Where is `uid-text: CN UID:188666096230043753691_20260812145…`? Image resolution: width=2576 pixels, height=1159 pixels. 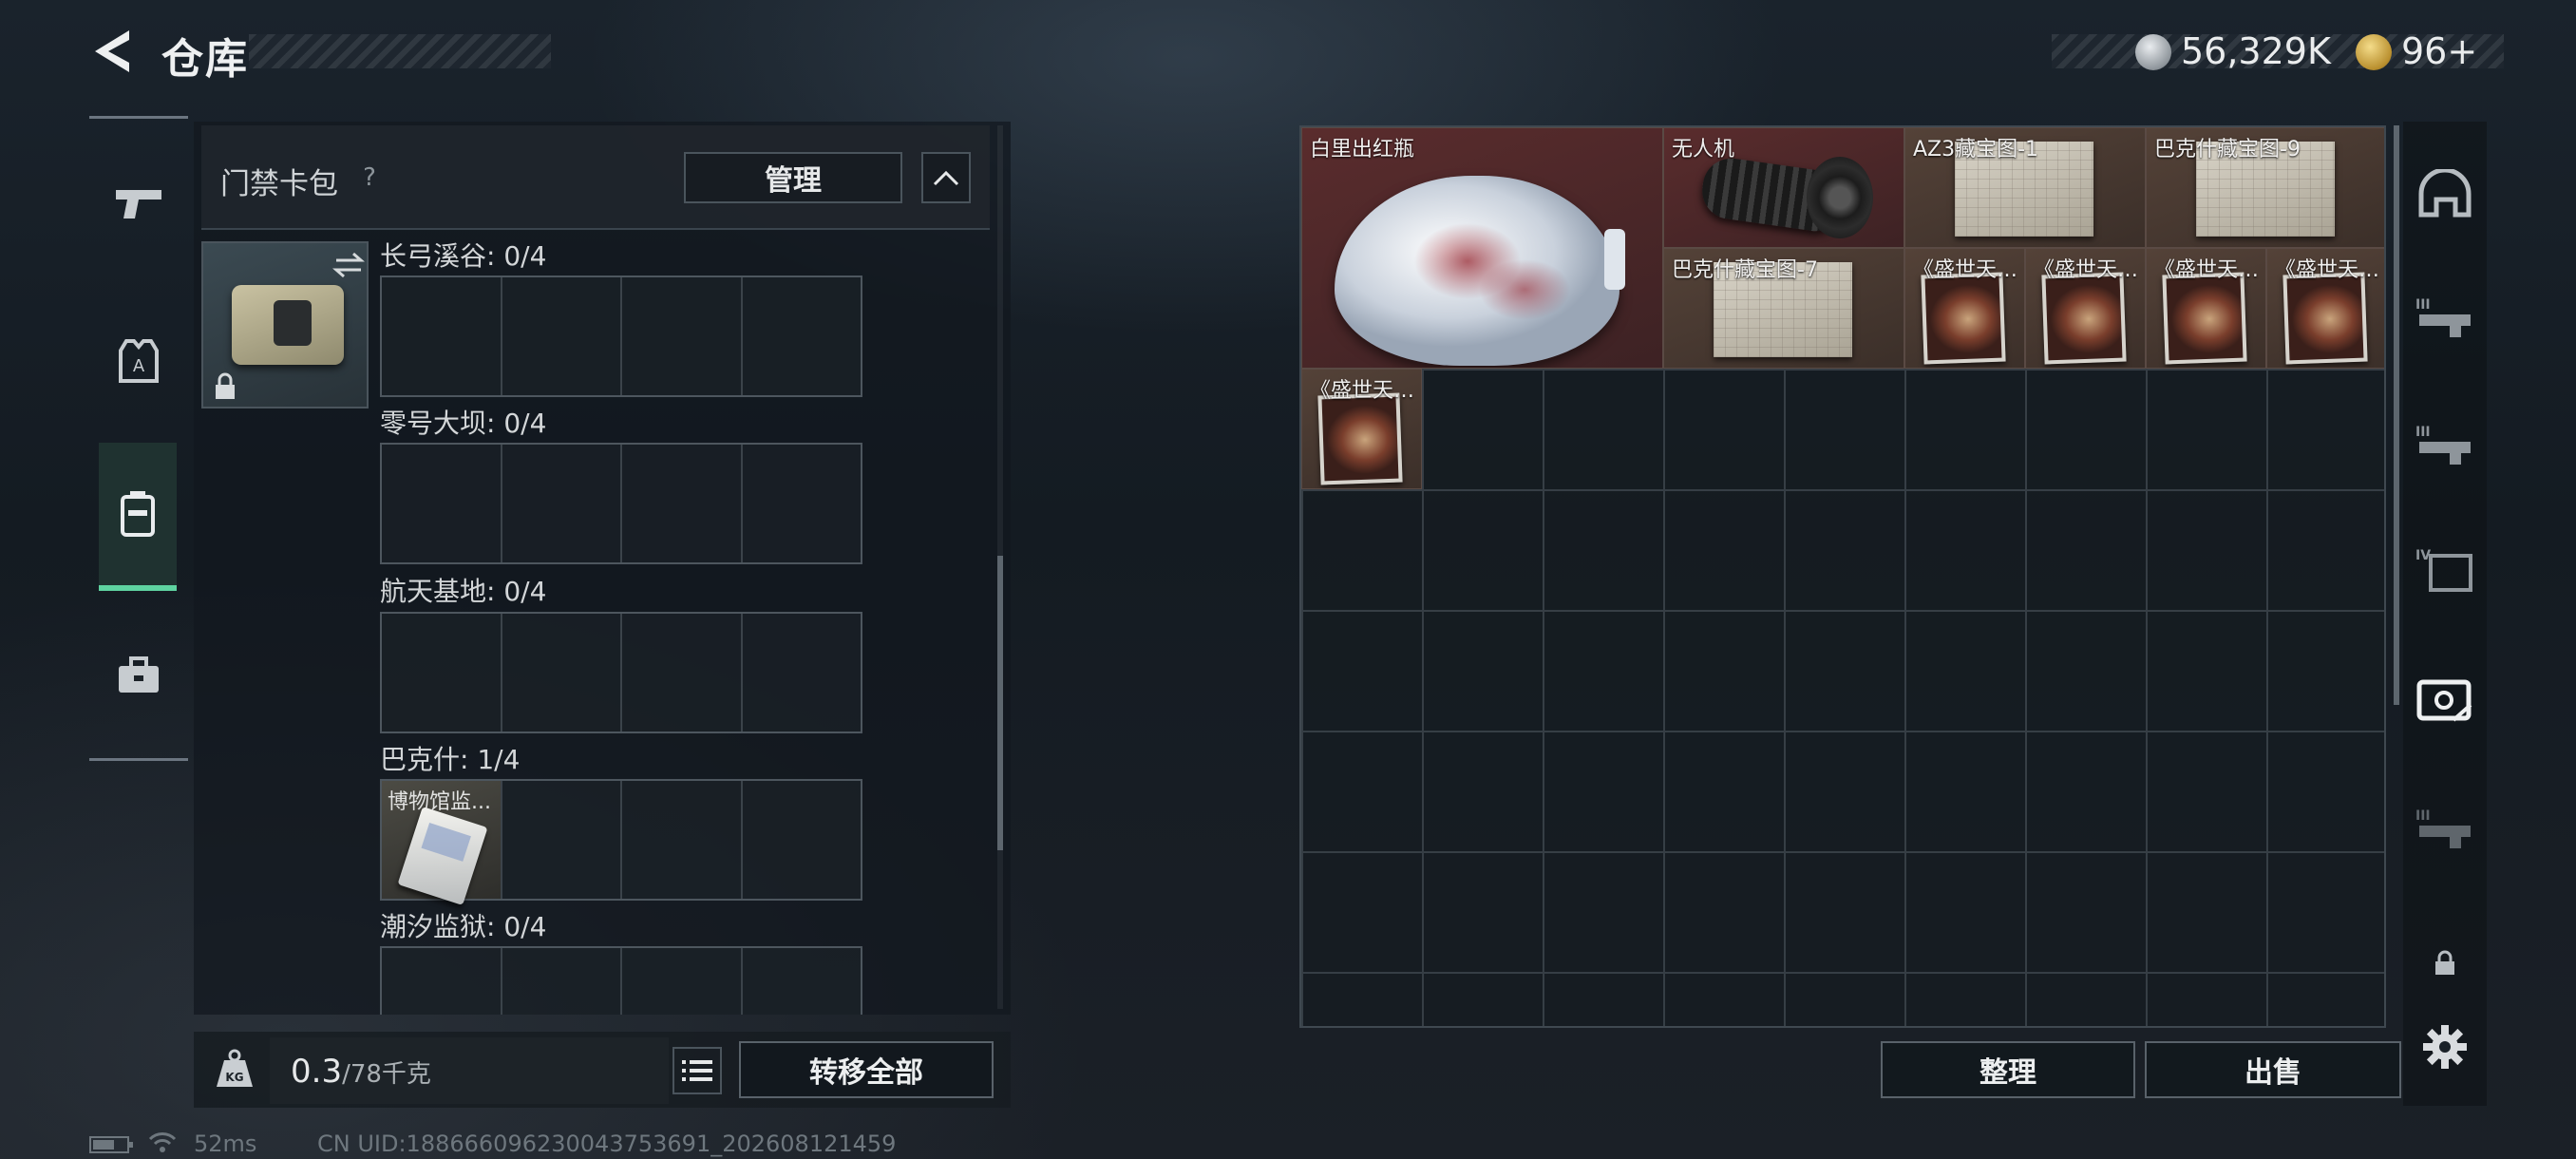
uid-text: CN UID:188666096230043753691_20260812145… is located at coordinates (607, 1143).